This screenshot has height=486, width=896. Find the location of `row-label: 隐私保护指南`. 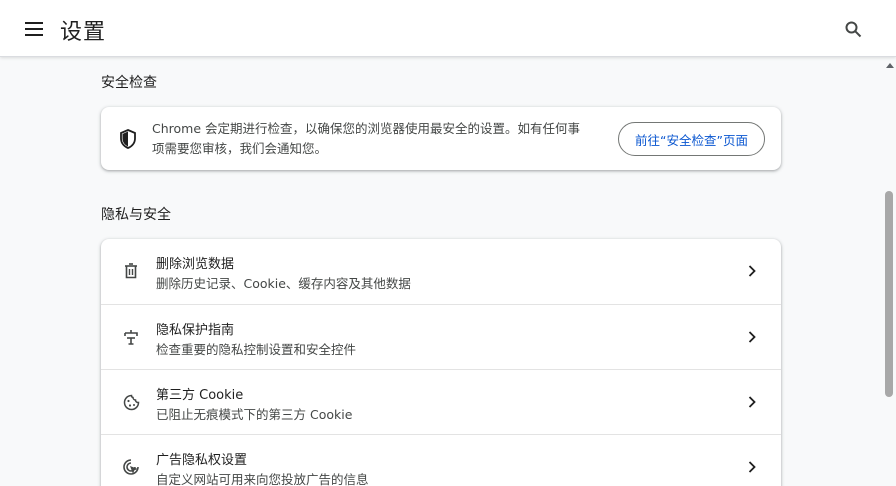

row-label: 隐私保护指南 is located at coordinates (195, 330).